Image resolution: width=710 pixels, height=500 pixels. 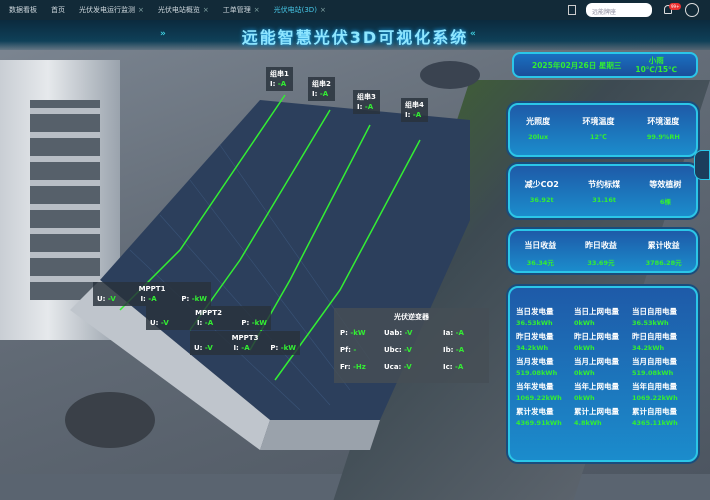 What do you see at coordinates (398, 333) in the screenshot?
I see `inverter-metric: Uab: -V` at bounding box center [398, 333].